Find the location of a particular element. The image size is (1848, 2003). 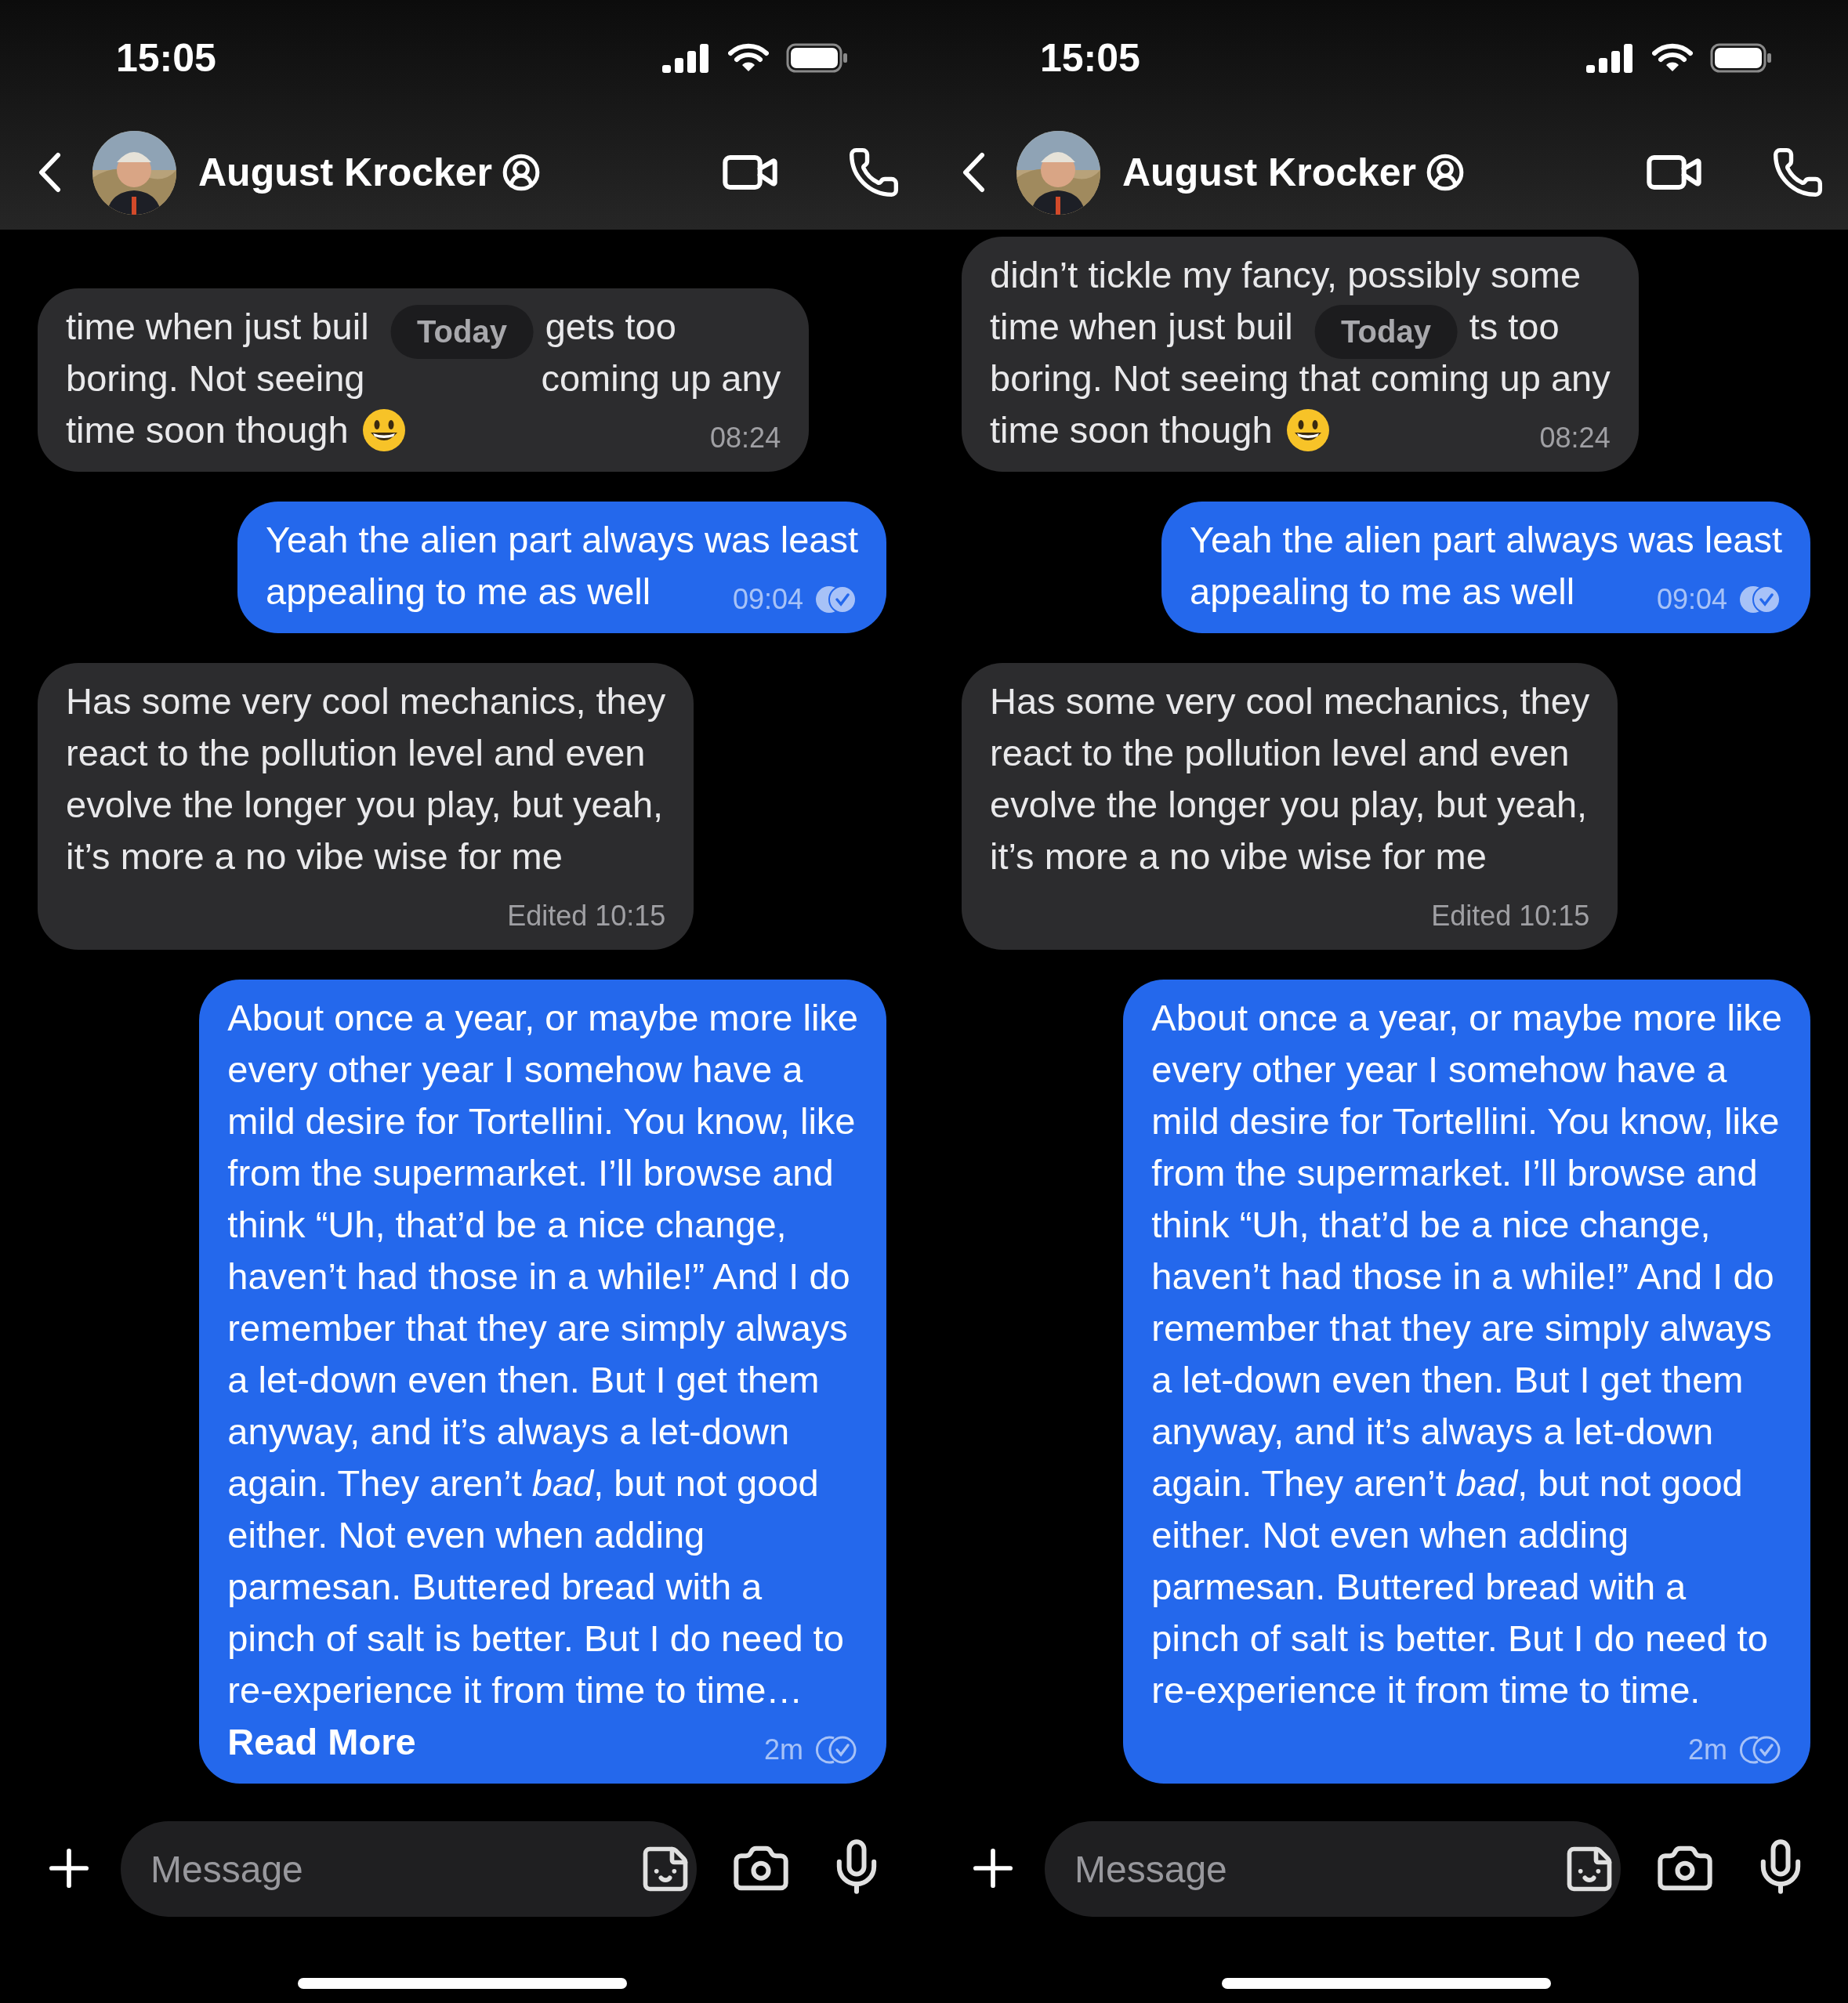

read-more-link: Read More is located at coordinates (321, 1742).